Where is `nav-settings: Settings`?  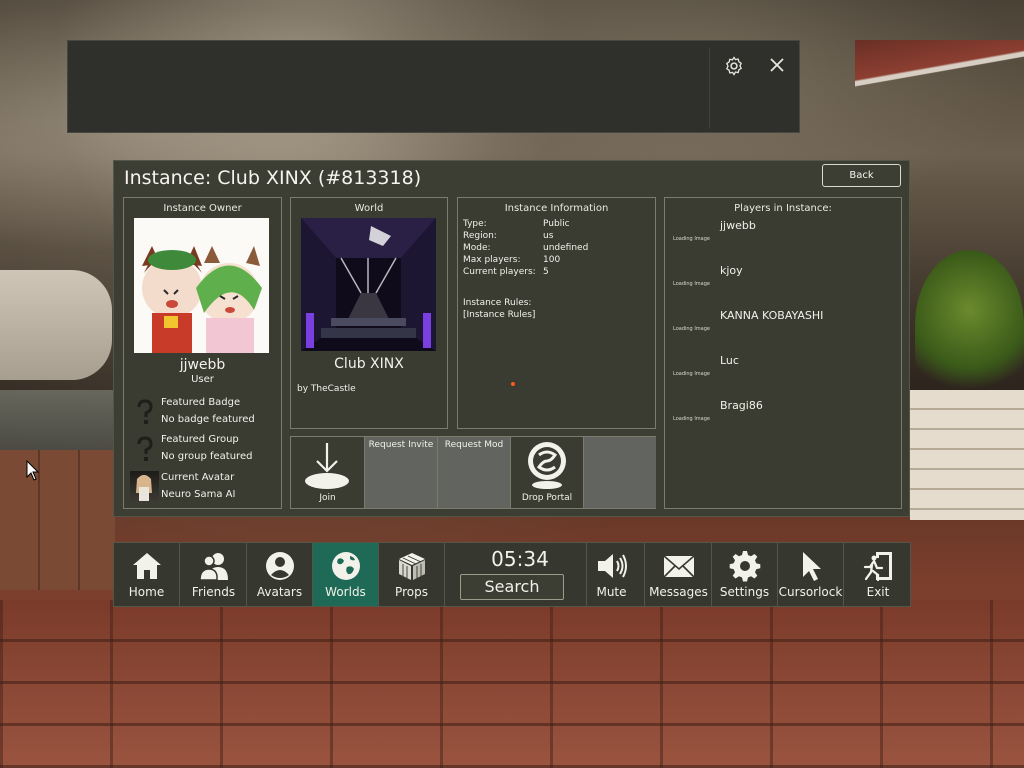 nav-settings: Settings is located at coordinates (745, 574).